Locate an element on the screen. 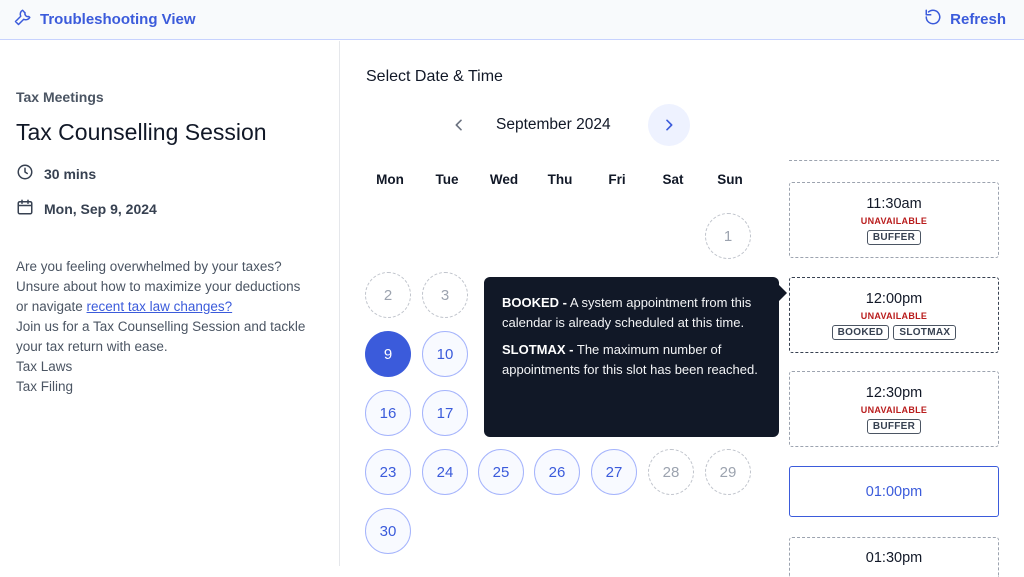  slot-badges: BOOKED SLOTMAX is located at coordinates (894, 332).